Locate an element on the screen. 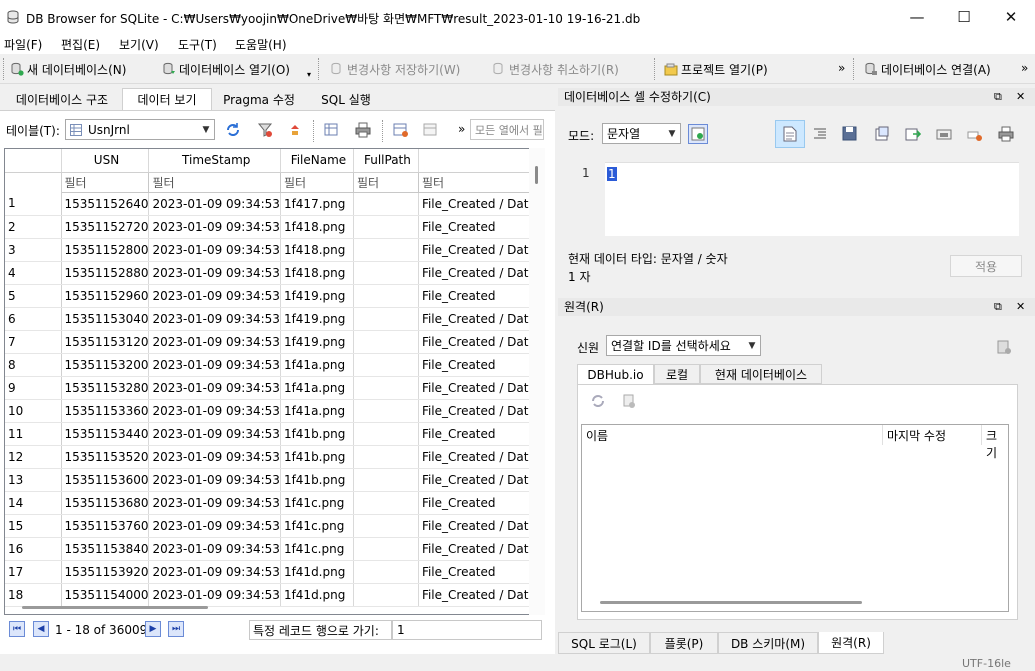 This screenshot has height=671, width=1035. filename-cell: 1f41a.png is located at coordinates (317, 365).